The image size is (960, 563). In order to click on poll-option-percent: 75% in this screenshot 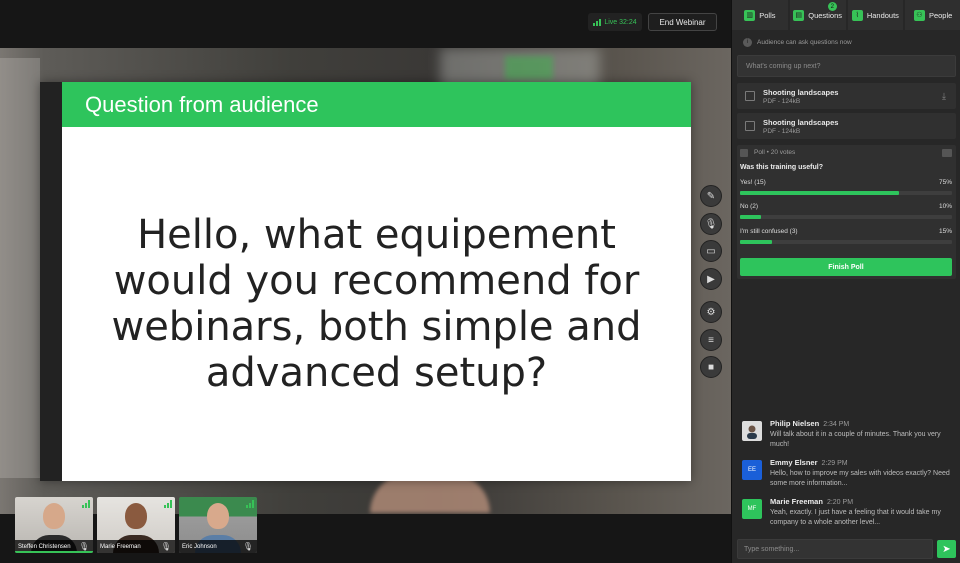, I will do `click(945, 182)`.